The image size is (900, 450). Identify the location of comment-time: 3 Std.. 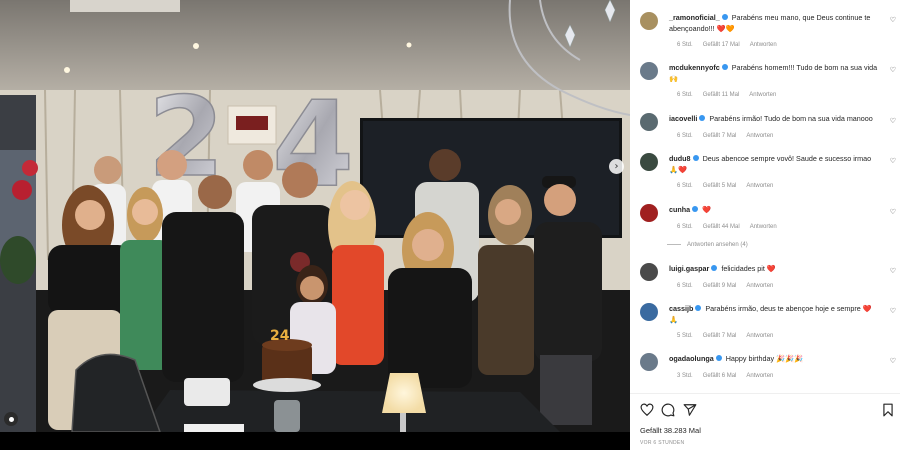
(685, 376).